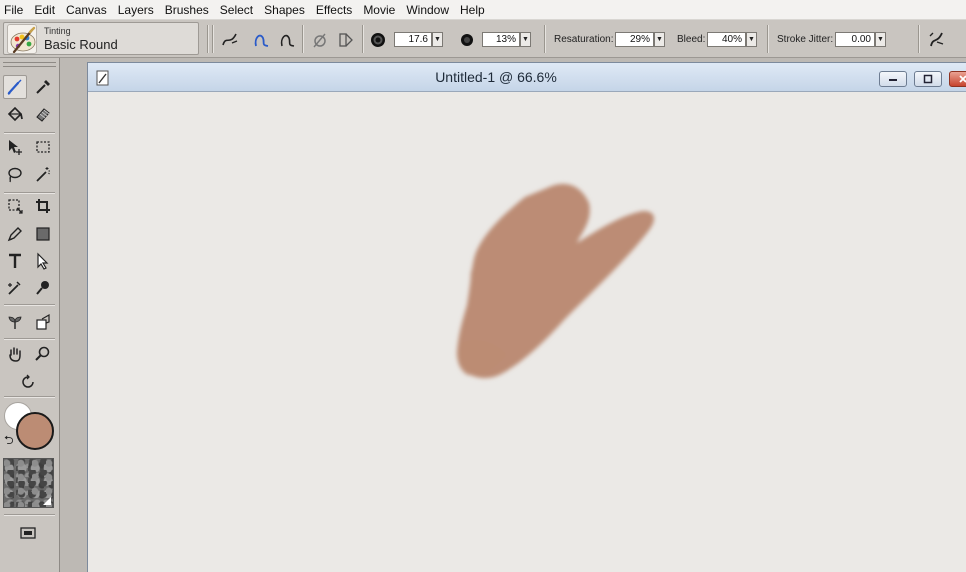 This screenshot has height=572, width=966. What do you see at coordinates (805, 39) in the screenshot?
I see `stroke-jitter-label: Stroke Jitter:` at bounding box center [805, 39].